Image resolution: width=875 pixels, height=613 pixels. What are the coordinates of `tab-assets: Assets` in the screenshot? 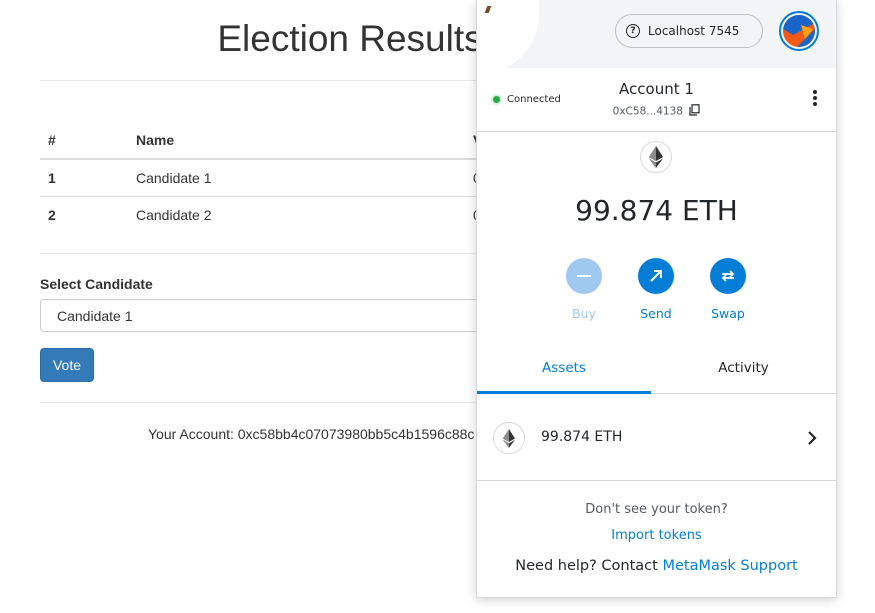 It's located at (564, 373).